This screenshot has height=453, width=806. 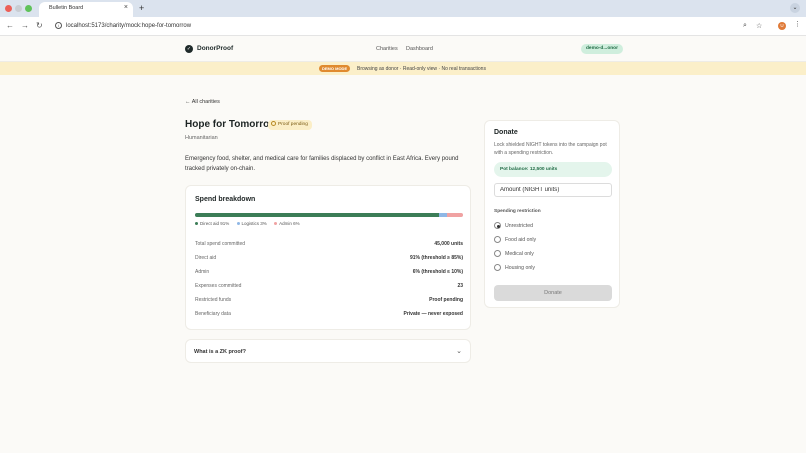 What do you see at coordinates (519, 226) in the screenshot?
I see `radio-label: Unrestricted` at bounding box center [519, 226].